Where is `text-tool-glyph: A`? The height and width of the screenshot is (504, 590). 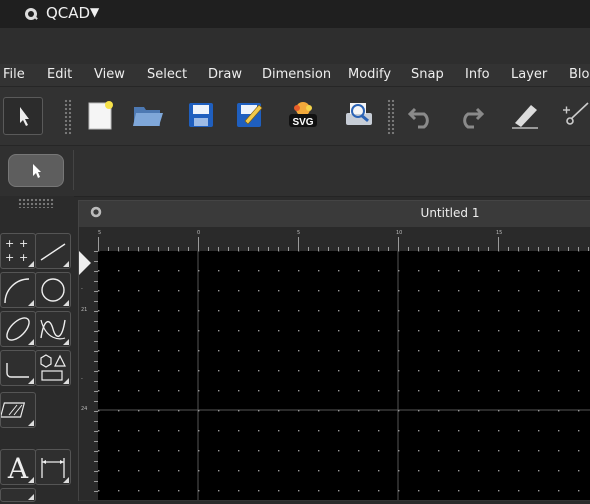 text-tool-glyph: A is located at coordinates (18, 468).